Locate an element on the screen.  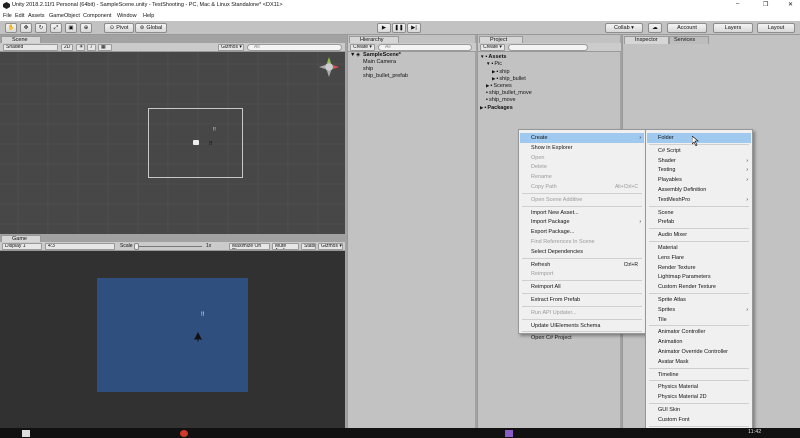
scale-slider-thumb is located at coordinates (136, 246).